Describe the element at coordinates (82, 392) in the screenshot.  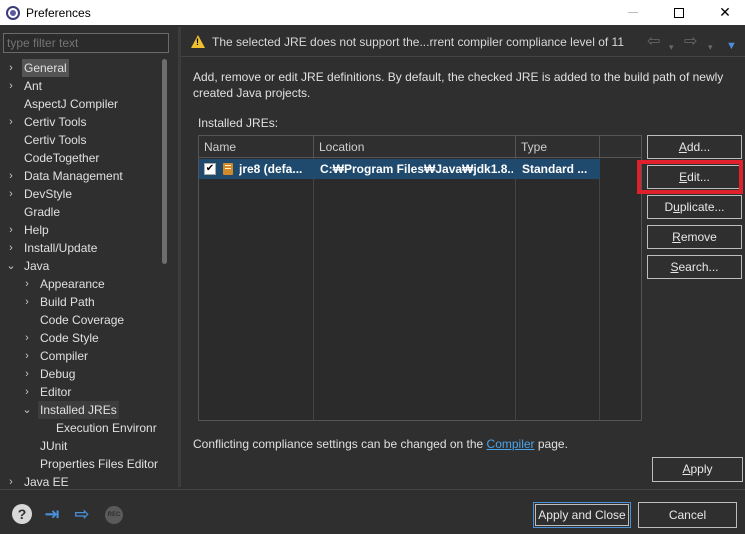
I see `sidebar-item: › Editor` at that location.